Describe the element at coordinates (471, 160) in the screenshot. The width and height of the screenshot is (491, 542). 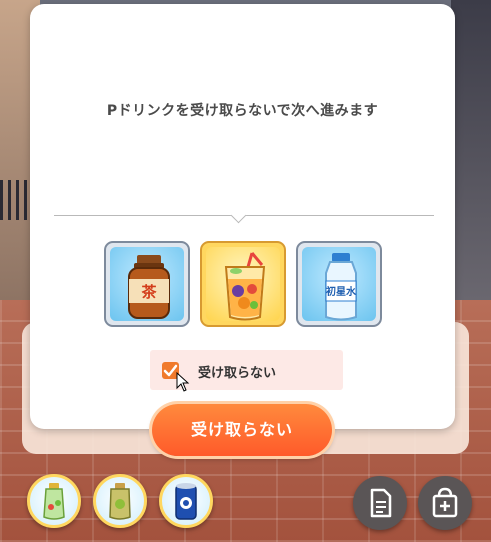
I see `background-building-right` at that location.